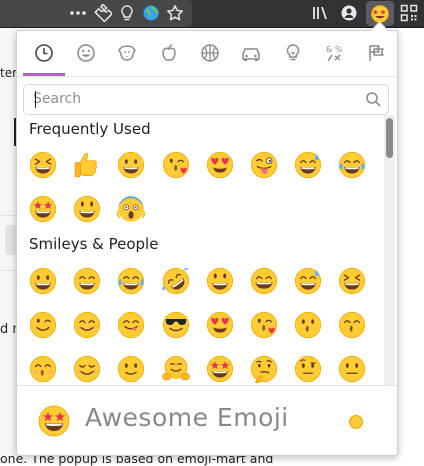 The width and height of the screenshot is (424, 466). I want to click on apple-icon, so click(169, 52).